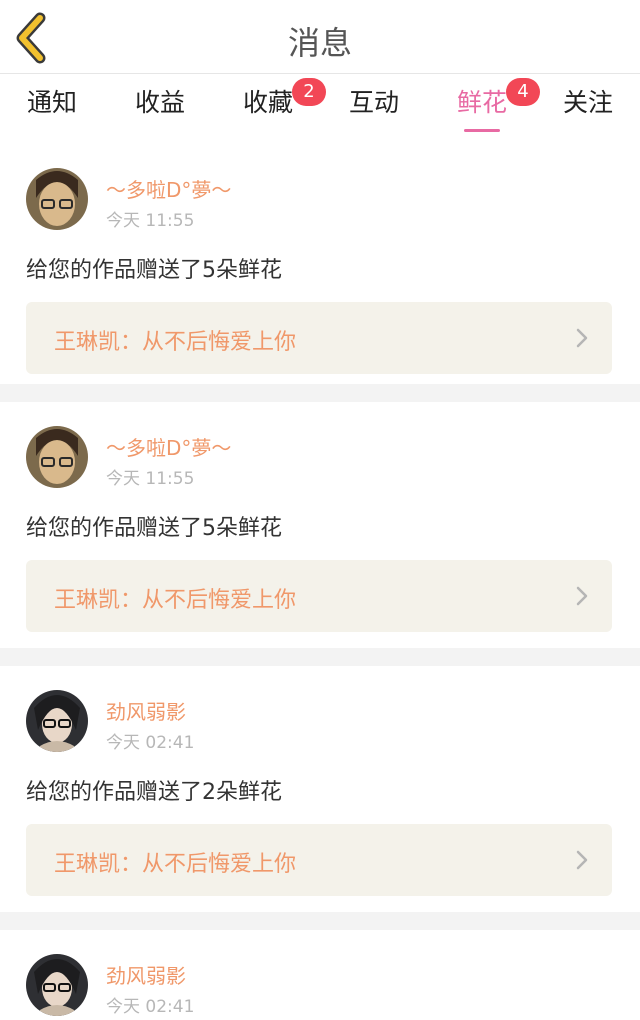 Image resolution: width=640 pixels, height=1020 pixels. Describe the element at coordinates (320, 975) in the screenshot. I see `flower-message-card: 劲风弱影 今天 02:41` at that location.